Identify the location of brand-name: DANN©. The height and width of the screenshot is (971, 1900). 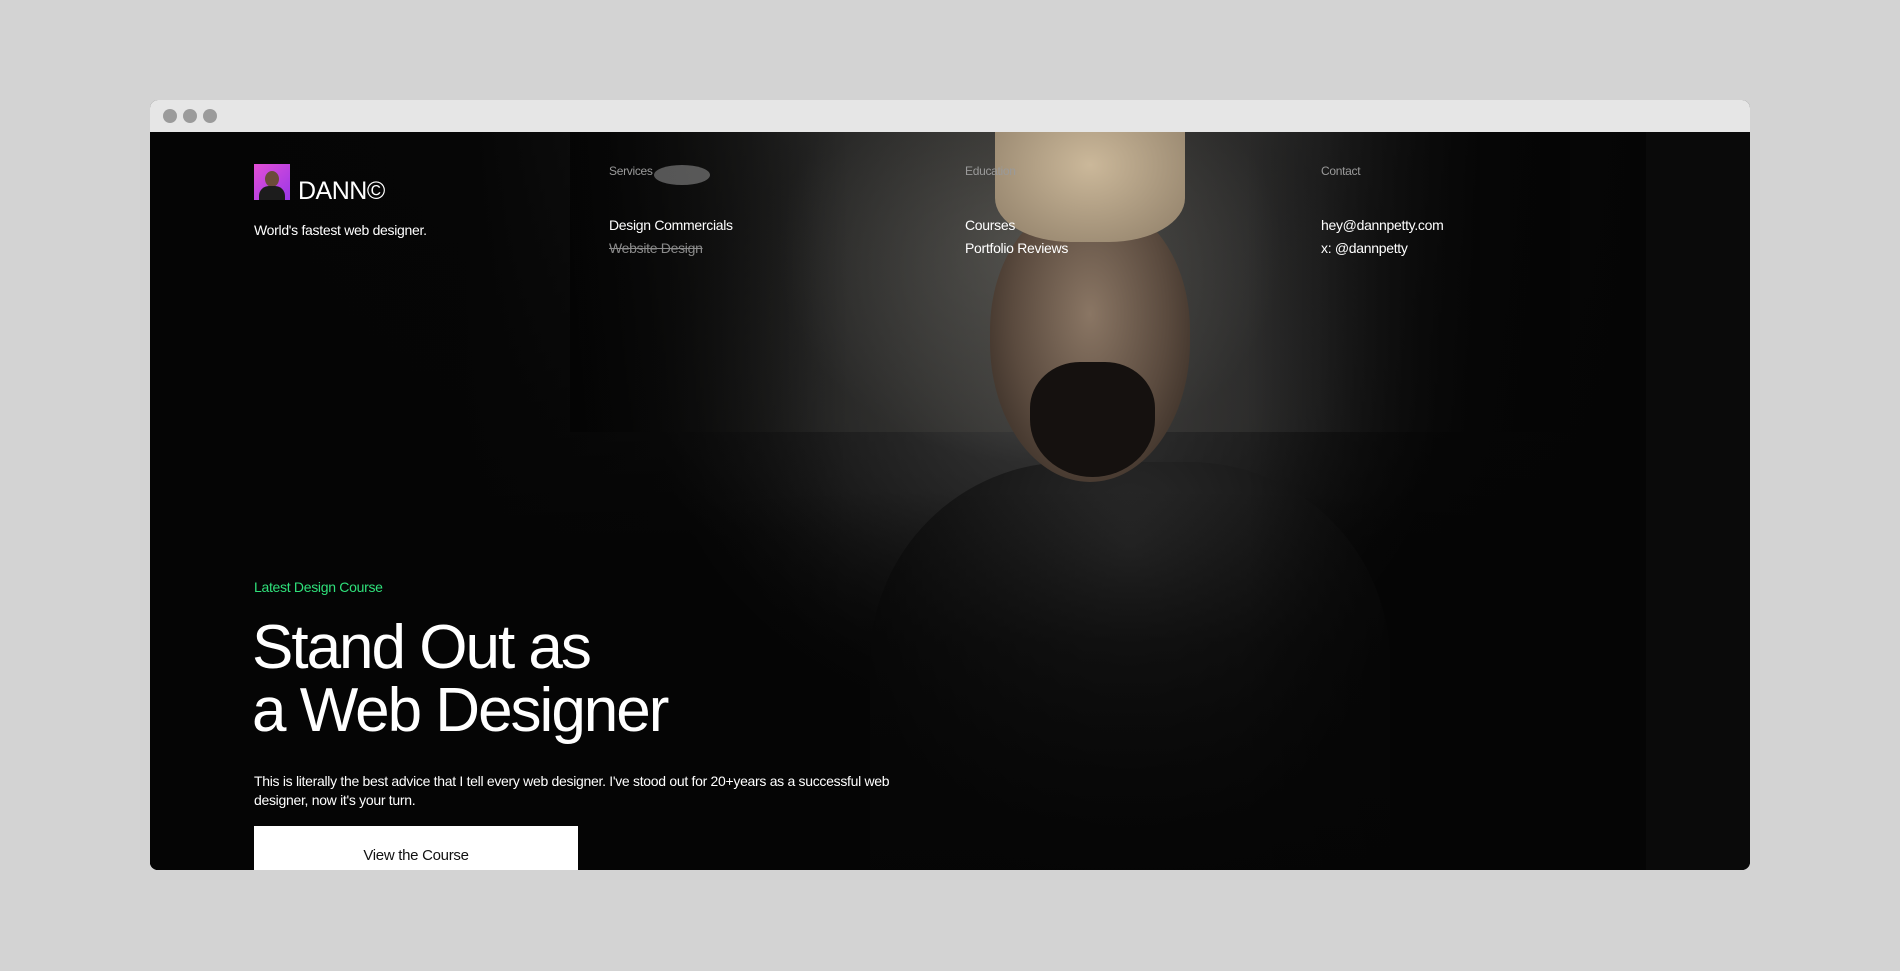
(341, 191).